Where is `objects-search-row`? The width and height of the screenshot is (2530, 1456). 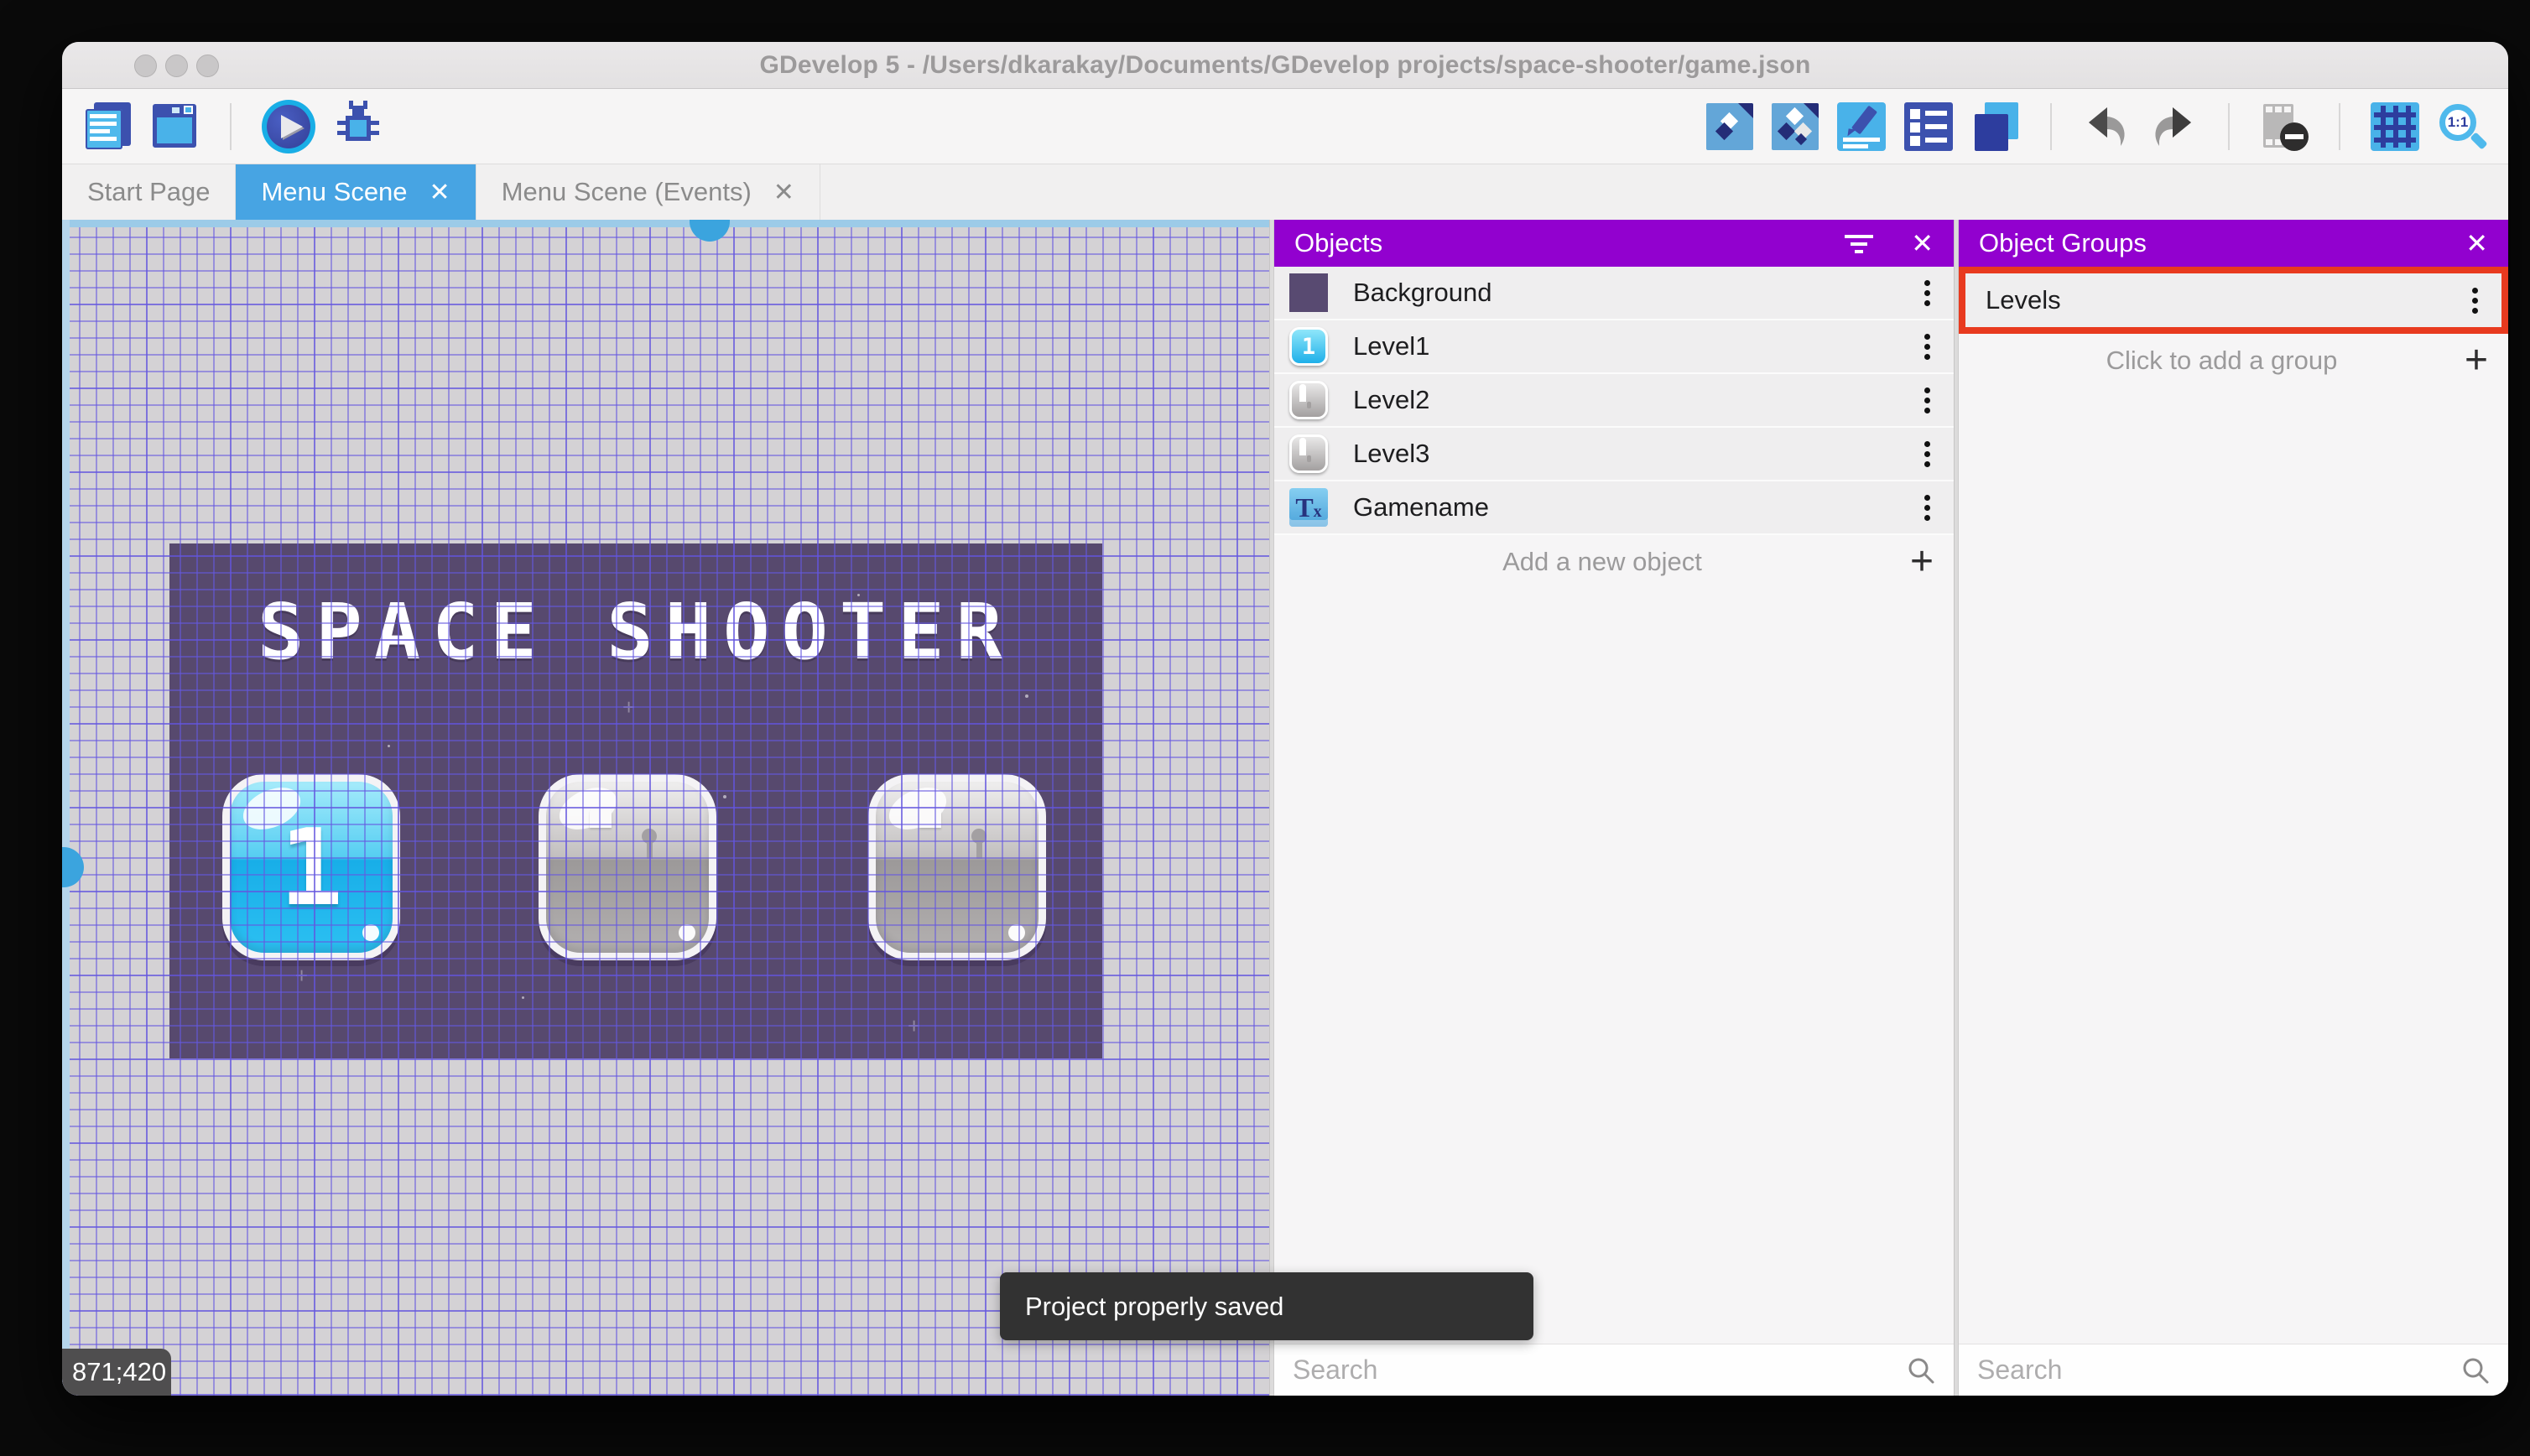 objects-search-row is located at coordinates (1614, 1370).